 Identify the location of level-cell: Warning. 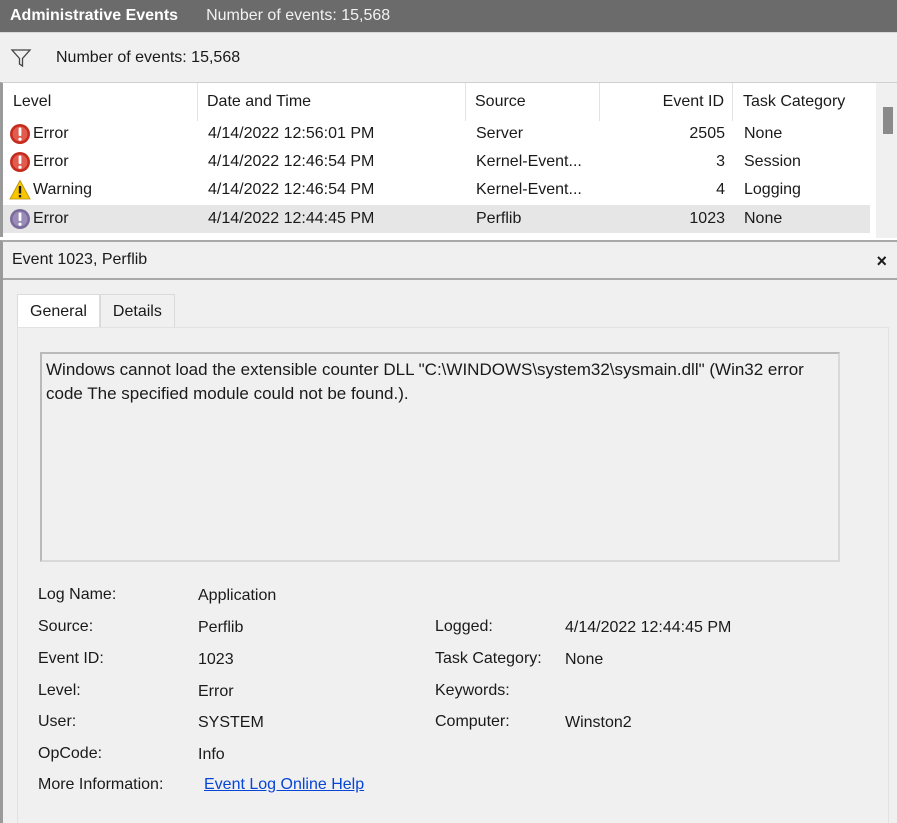
(103, 190).